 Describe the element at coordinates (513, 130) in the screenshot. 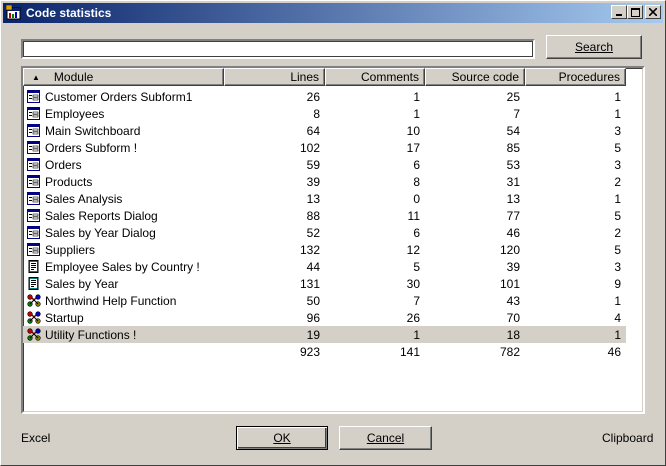

I see `source-code-cell: 54` at that location.